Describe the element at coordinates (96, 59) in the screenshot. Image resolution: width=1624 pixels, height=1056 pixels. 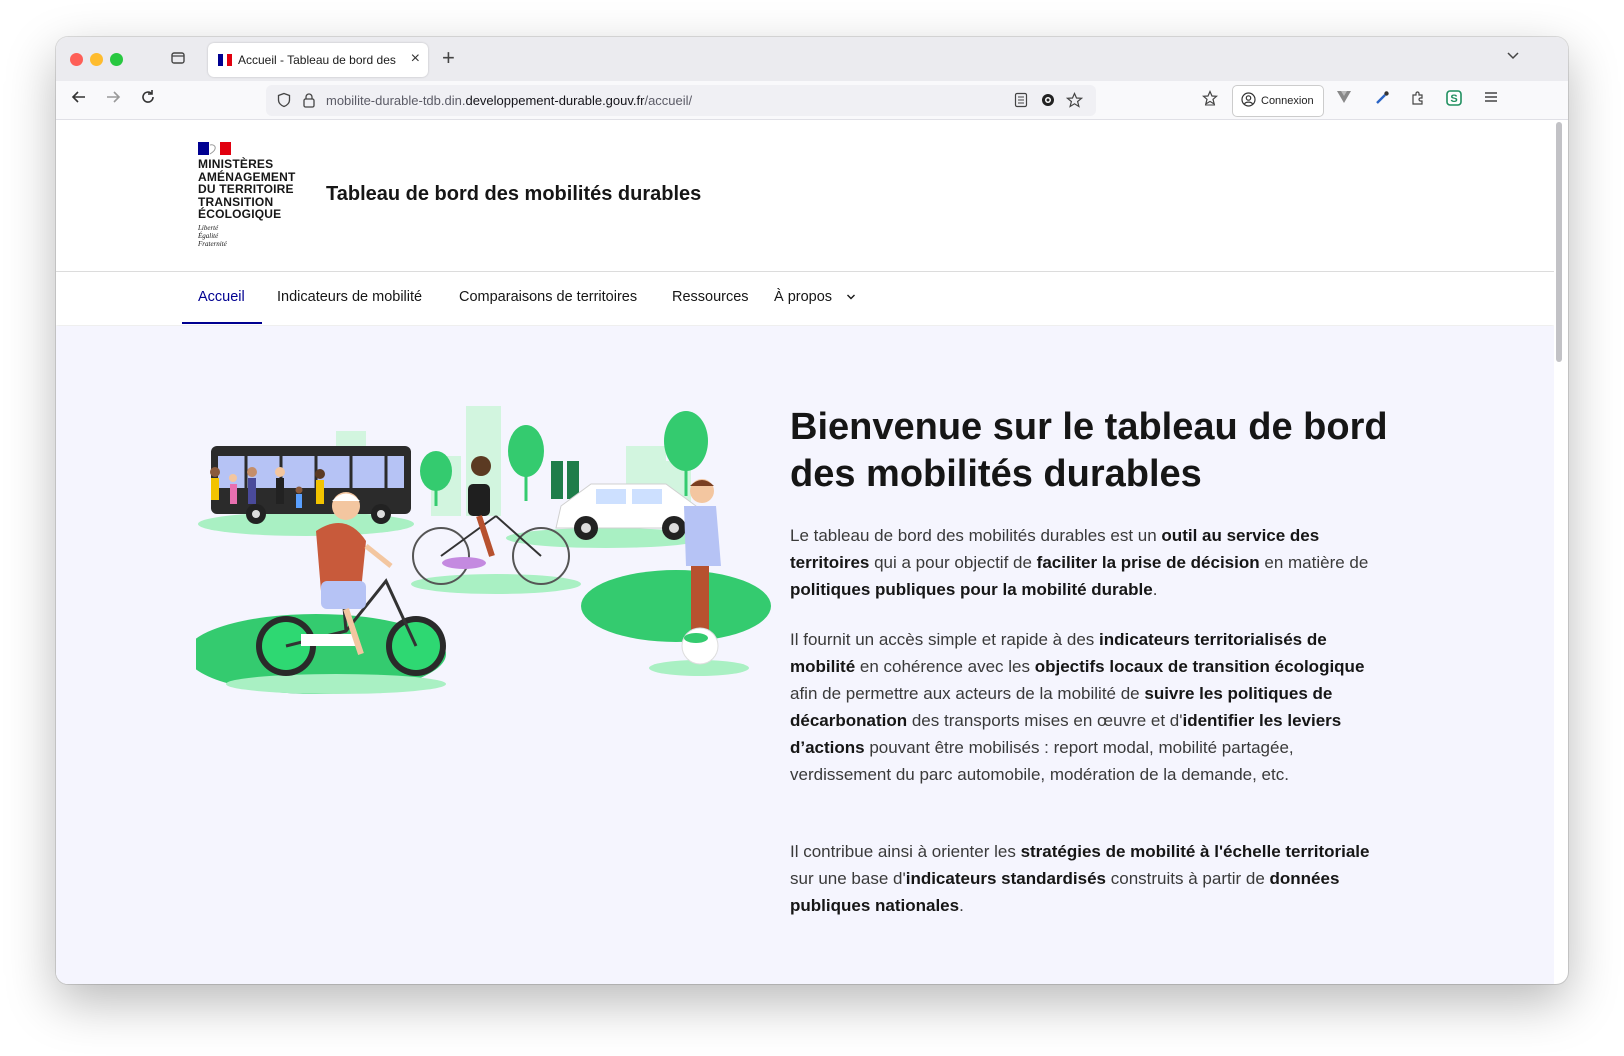
I see `minimize-window-button` at that location.